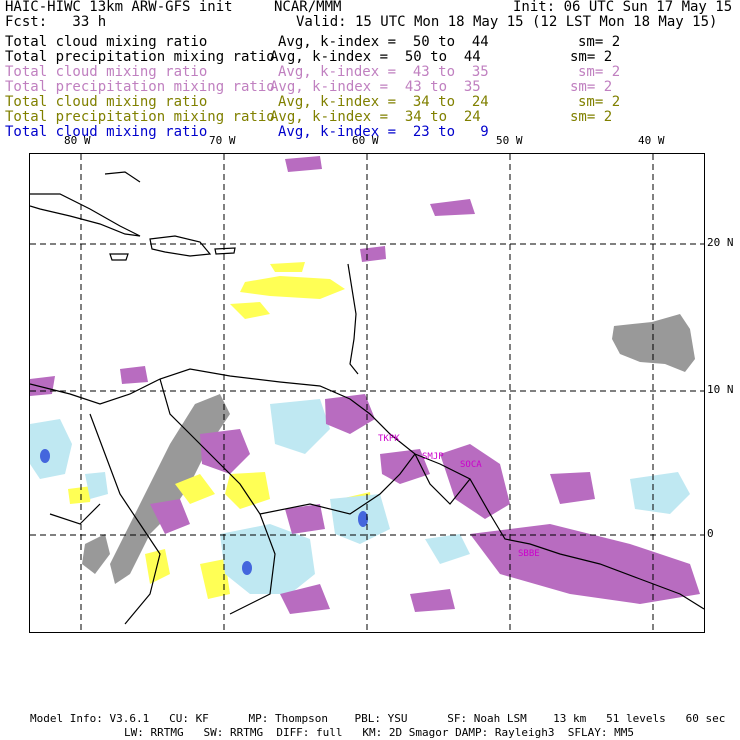 This screenshot has width=740, height=740. What do you see at coordinates (710, 533) in the screenshot?
I see `lat-label-0: 0` at bounding box center [710, 533].